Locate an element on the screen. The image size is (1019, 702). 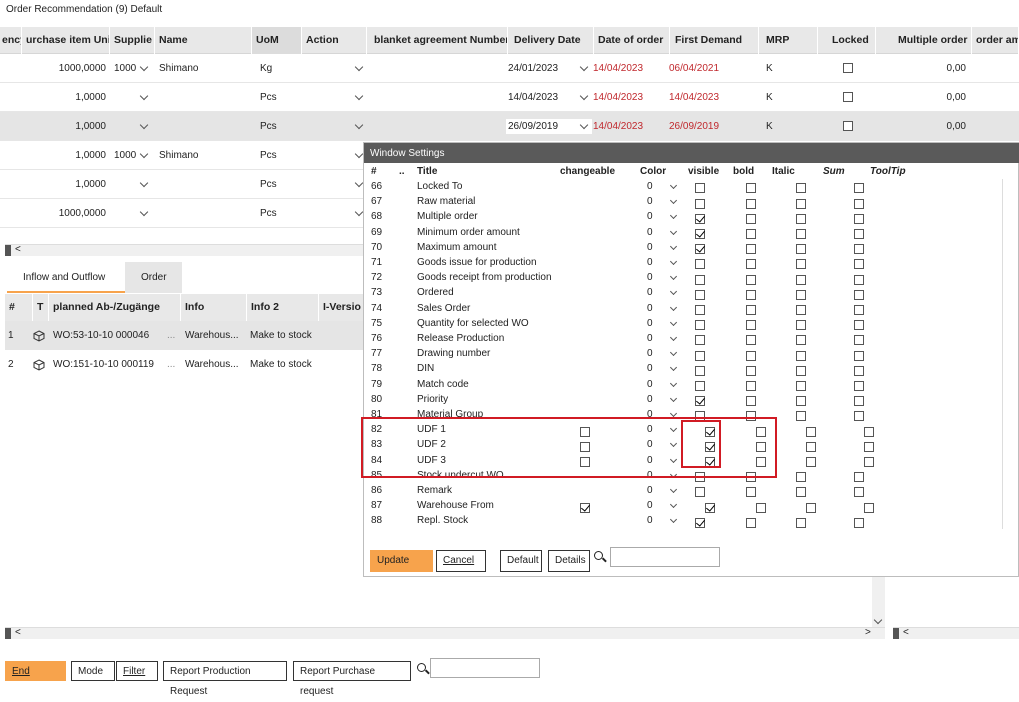
col-tooltip: ToolTip is located at coordinates (888, 172).